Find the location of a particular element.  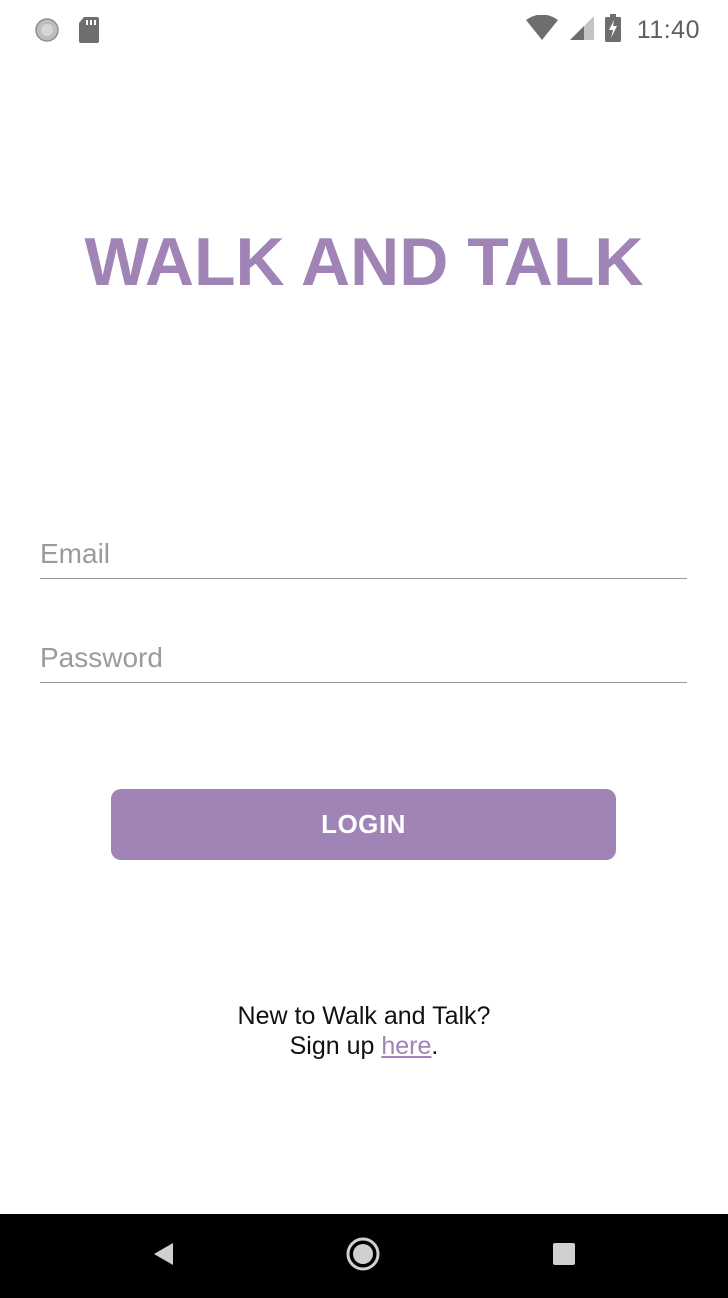

home-icon is located at coordinates (363, 1256).